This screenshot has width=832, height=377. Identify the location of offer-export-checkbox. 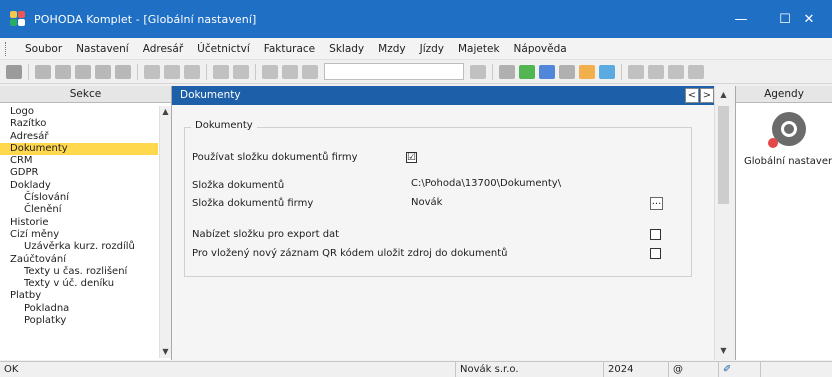
(655, 234).